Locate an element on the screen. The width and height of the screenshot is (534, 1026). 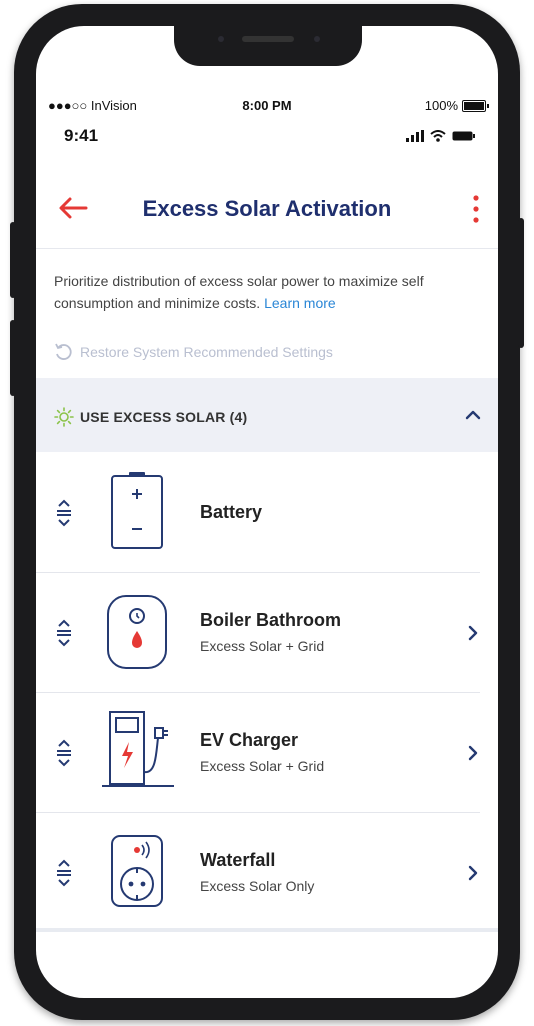
battery-level-icon is located at coordinates (475, 105).